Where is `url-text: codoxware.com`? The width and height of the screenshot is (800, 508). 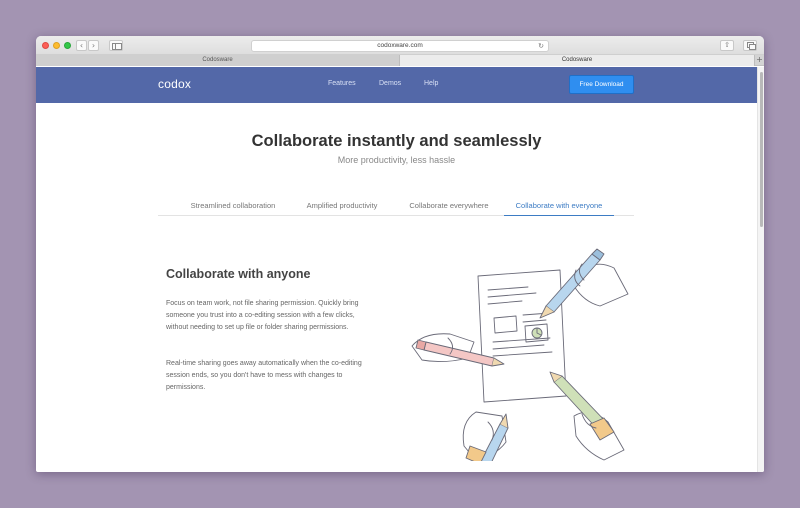
url-text: codoxware.com is located at coordinates (400, 45).